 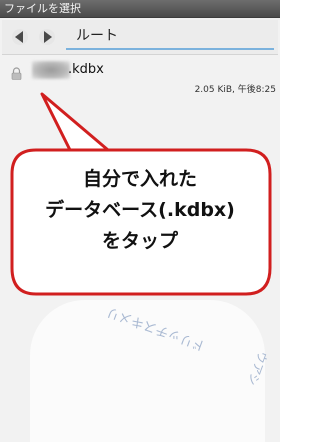 What do you see at coordinates (139, 241) in the screenshot?
I see `callout-line-3: をタップ` at bounding box center [139, 241].